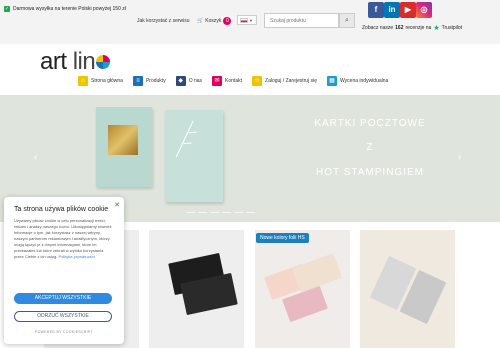  I want to click on facebook-icon: f, so click(376, 10).